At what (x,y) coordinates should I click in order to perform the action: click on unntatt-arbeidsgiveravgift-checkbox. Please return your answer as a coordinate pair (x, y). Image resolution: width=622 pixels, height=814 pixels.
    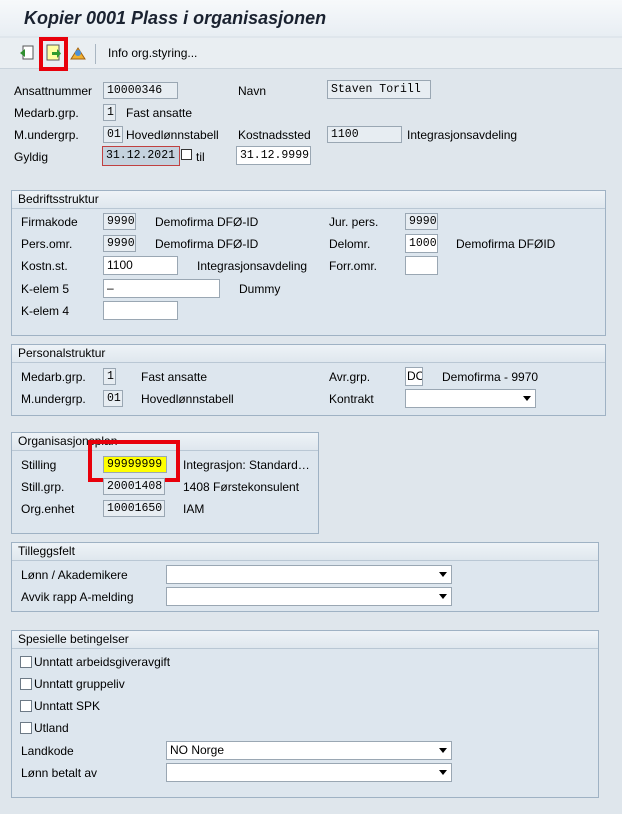
    Looking at the image, I should click on (26, 662).